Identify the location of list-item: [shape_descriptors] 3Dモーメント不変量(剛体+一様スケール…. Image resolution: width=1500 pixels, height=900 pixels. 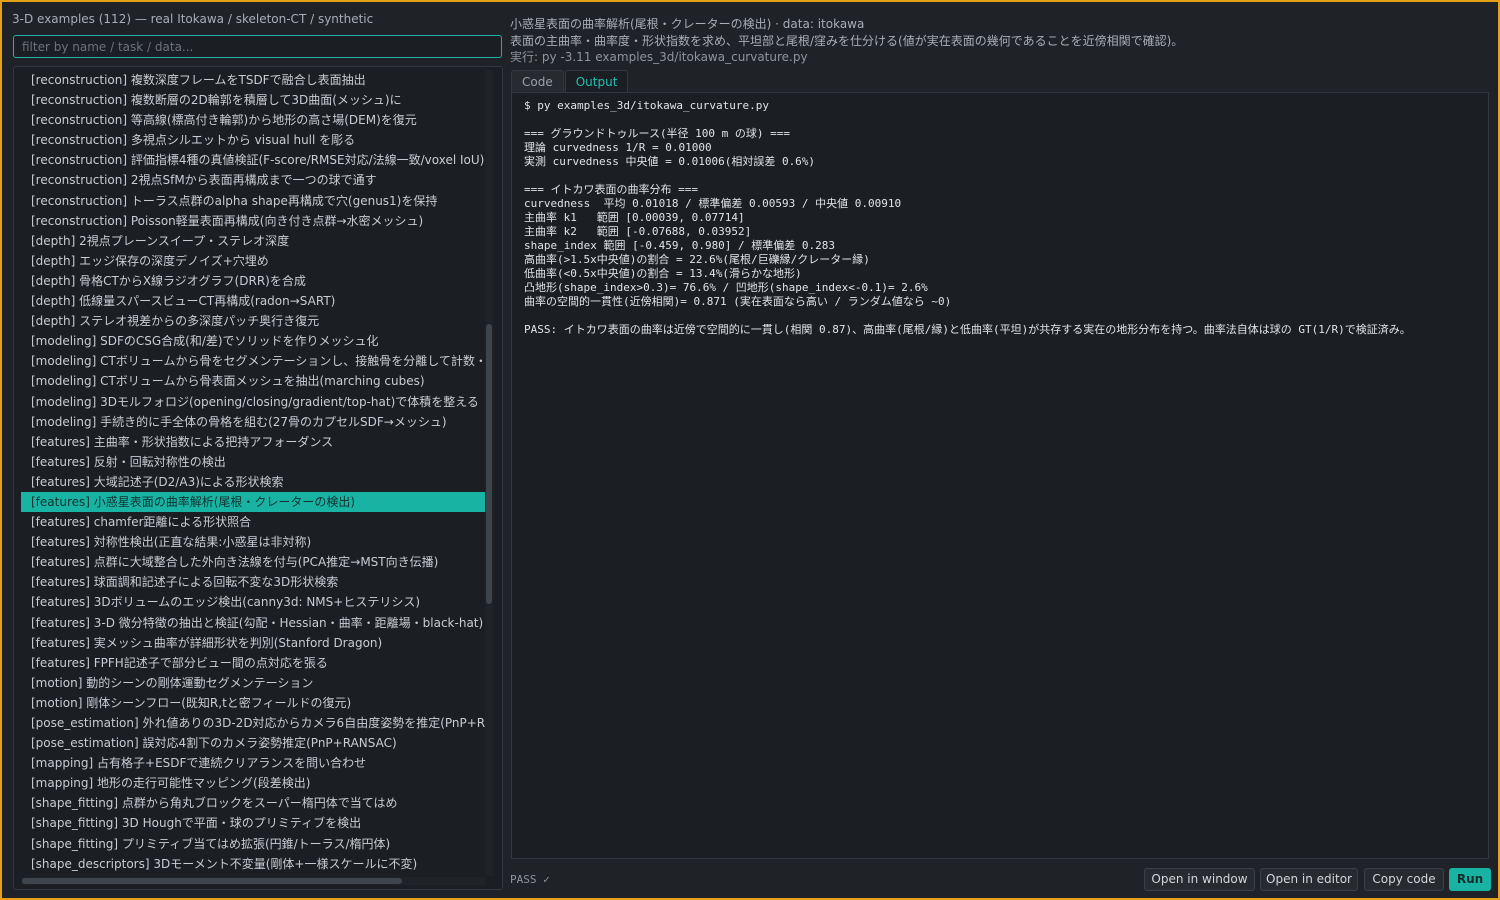
(253, 864).